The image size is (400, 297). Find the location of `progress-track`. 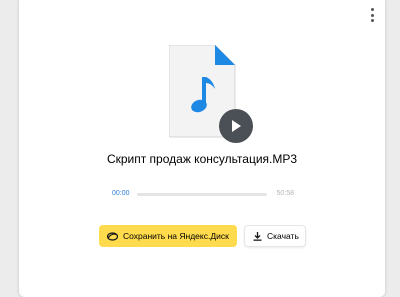

progress-track is located at coordinates (202, 194).